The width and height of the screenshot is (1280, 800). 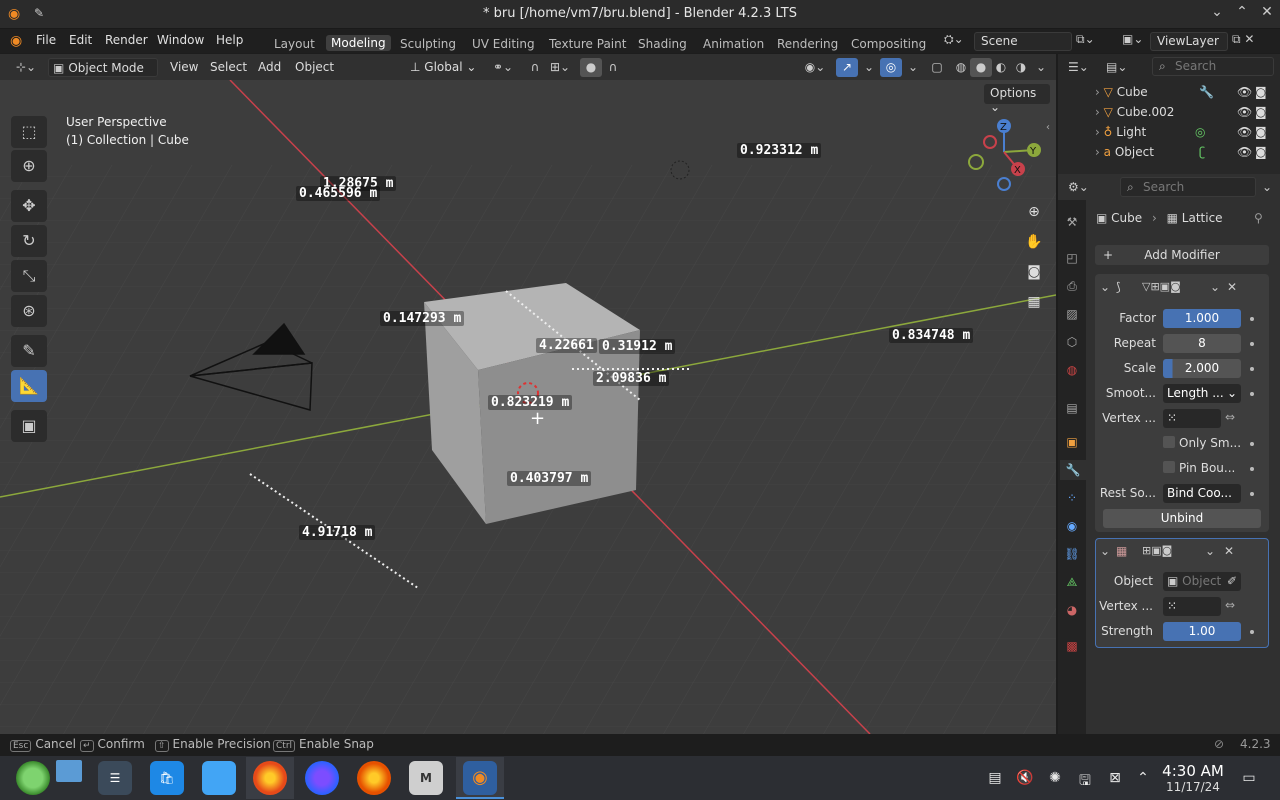 What do you see at coordinates (587, 44) in the screenshot?
I see `tab-texture-paint: Texture Paint` at bounding box center [587, 44].